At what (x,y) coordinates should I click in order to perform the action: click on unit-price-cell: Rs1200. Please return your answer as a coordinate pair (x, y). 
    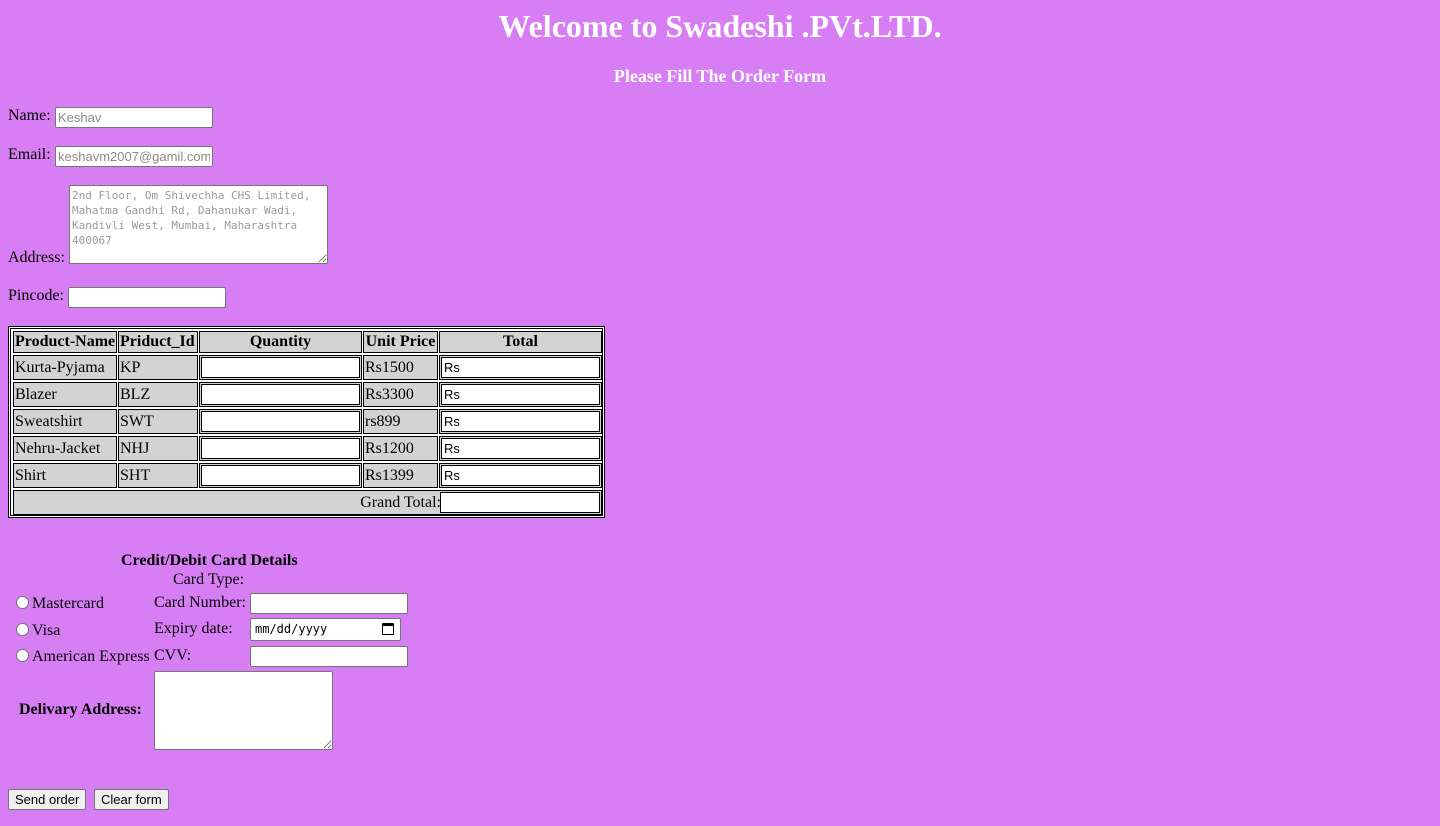
    Looking at the image, I should click on (400, 448).